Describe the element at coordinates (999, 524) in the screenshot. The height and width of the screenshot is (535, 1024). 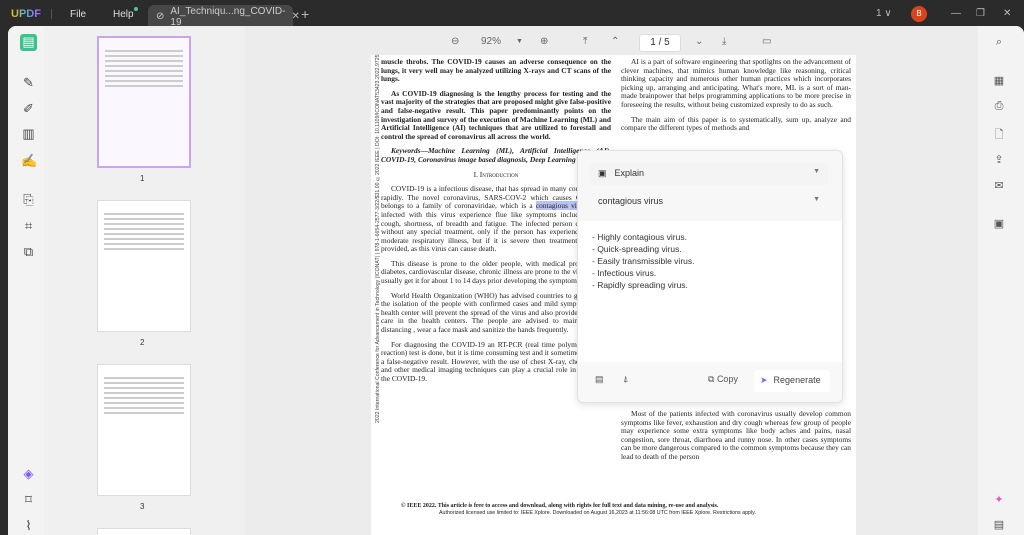
I see `comment-list-icon: ▤` at that location.